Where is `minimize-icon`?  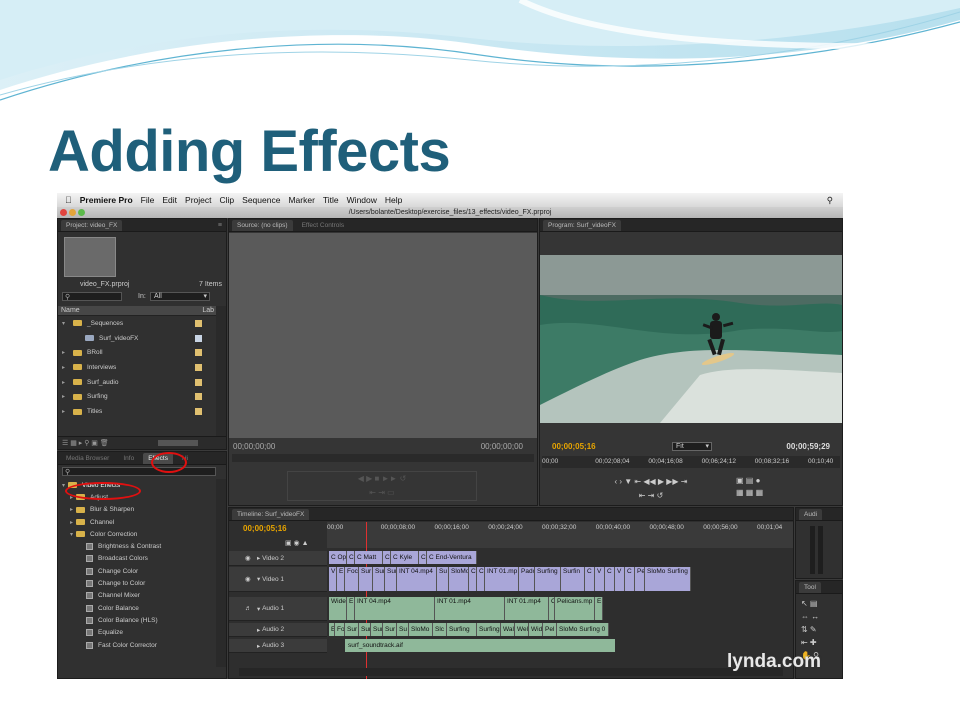 minimize-icon is located at coordinates (72, 212).